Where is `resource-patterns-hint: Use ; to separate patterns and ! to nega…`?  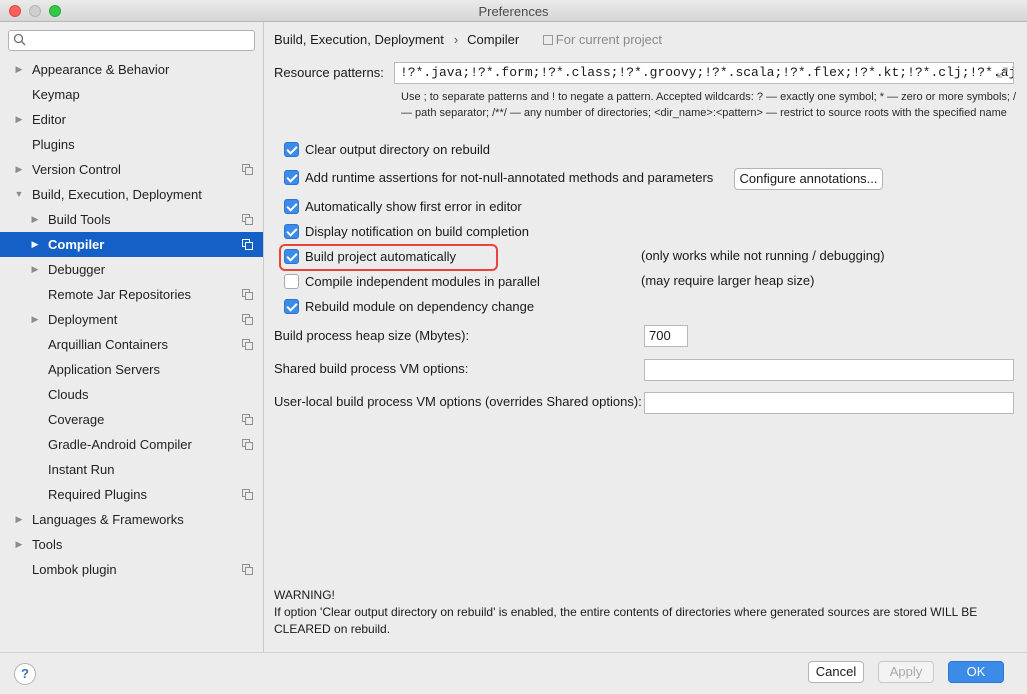 resource-patterns-hint: Use ; to separate patterns and ! to nega… is located at coordinates (709, 105).